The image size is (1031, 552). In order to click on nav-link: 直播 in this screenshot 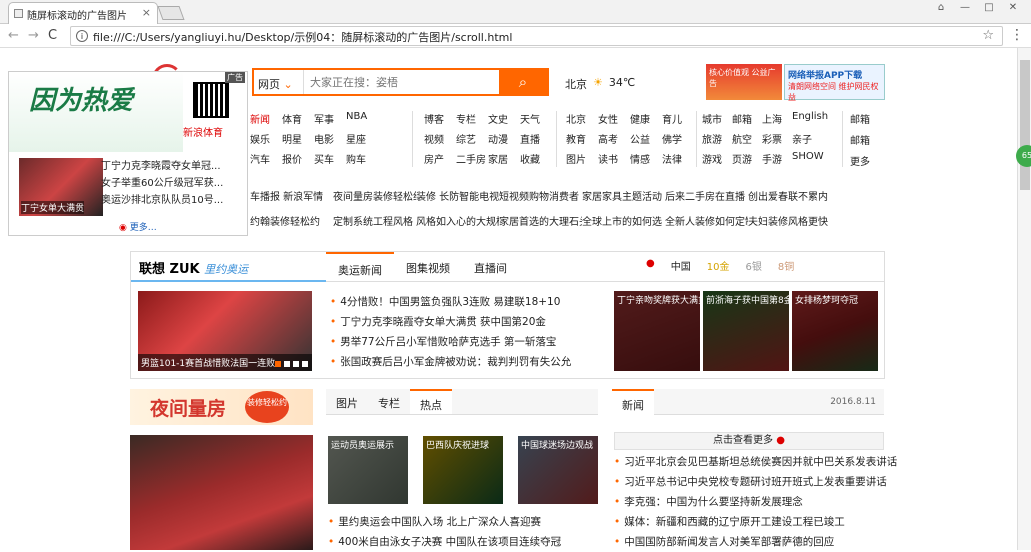, I will do `click(536, 138)`.